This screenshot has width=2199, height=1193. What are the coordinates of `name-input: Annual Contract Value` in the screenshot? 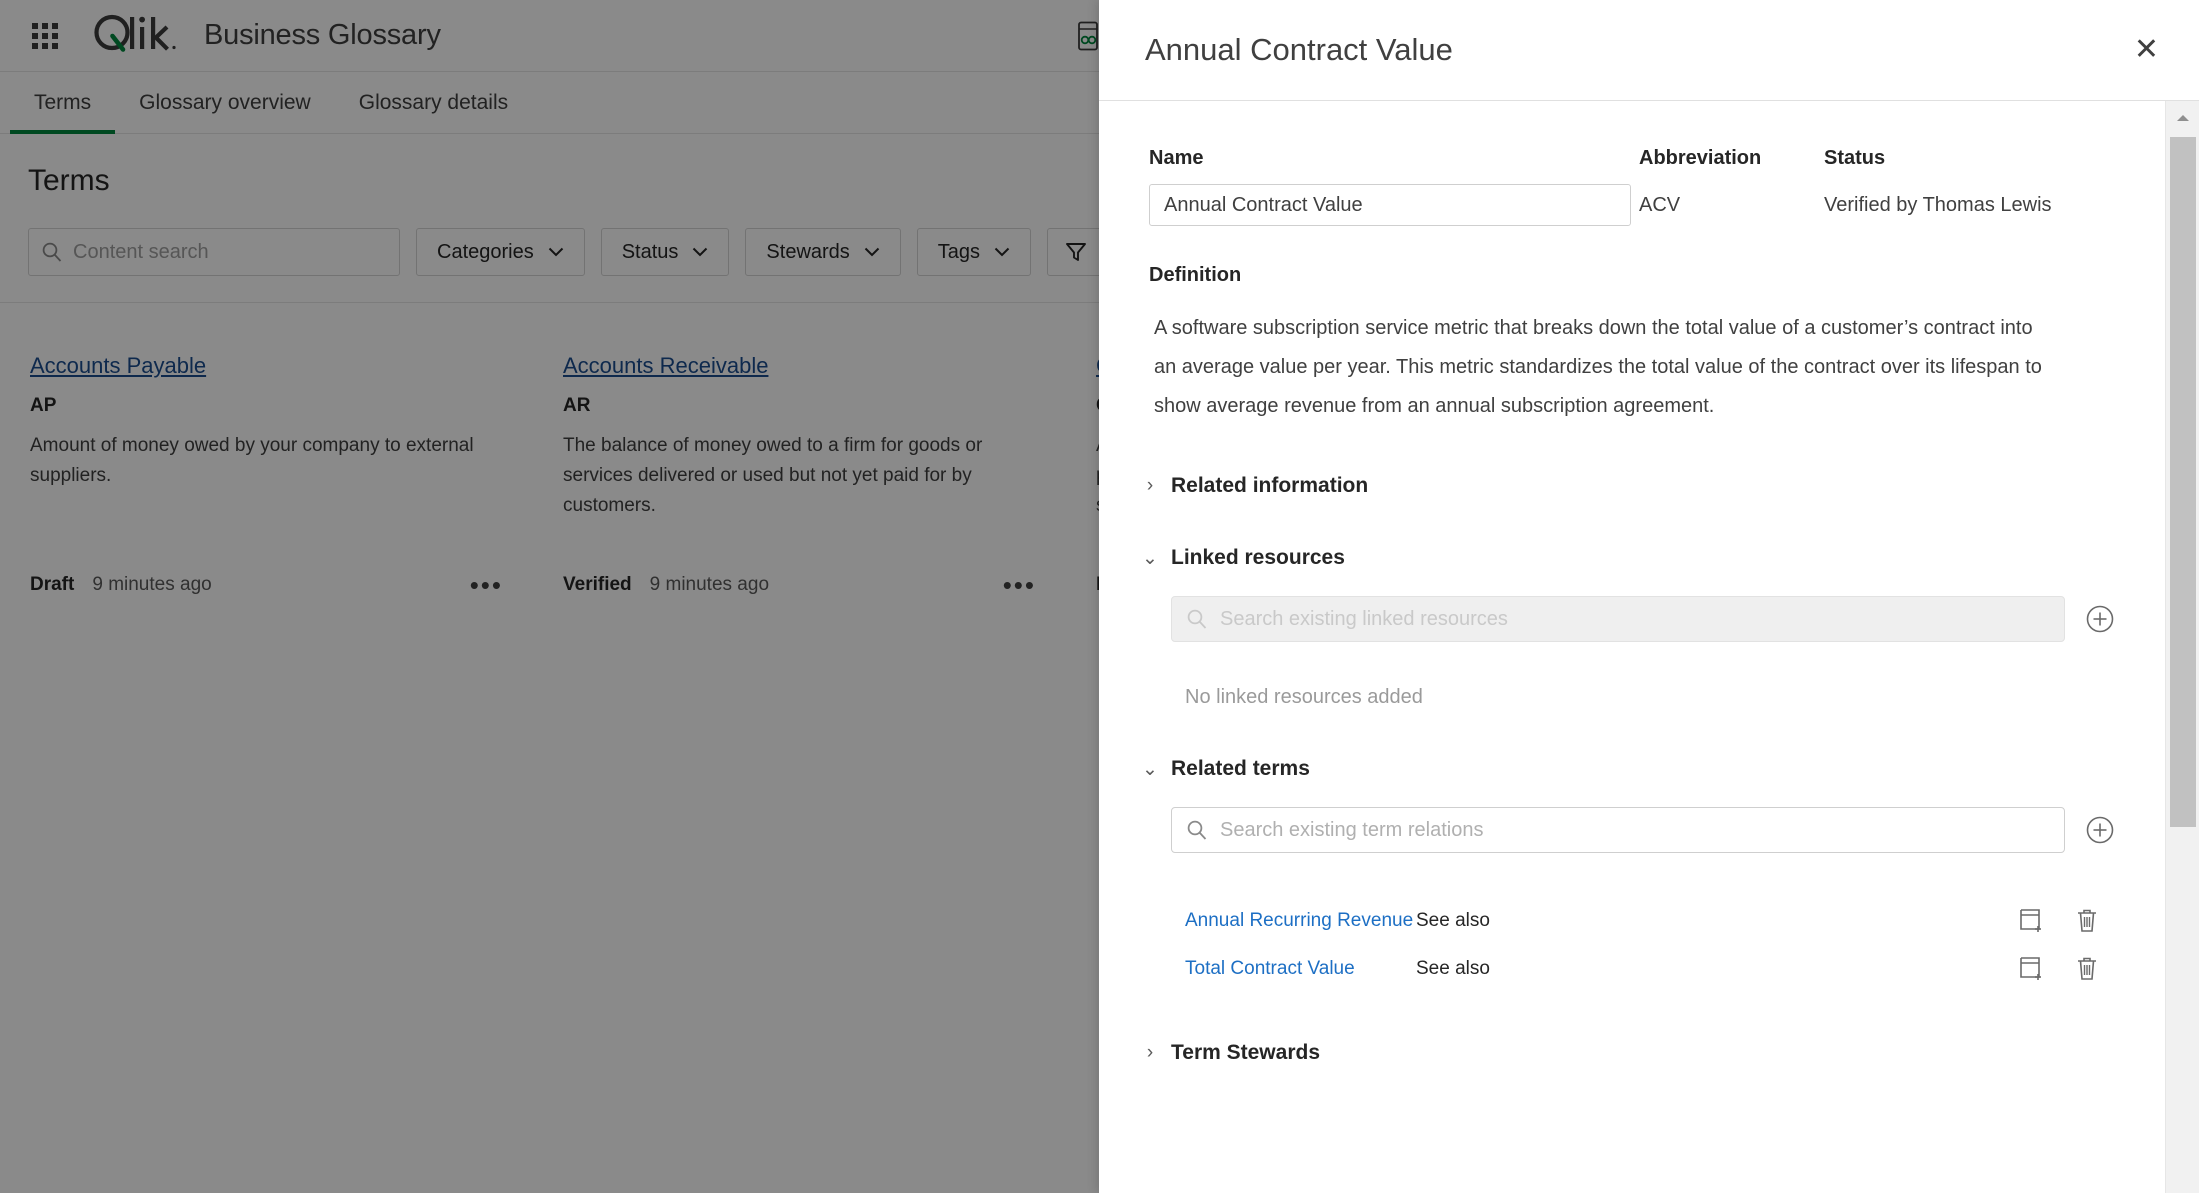 It's located at (1390, 205).